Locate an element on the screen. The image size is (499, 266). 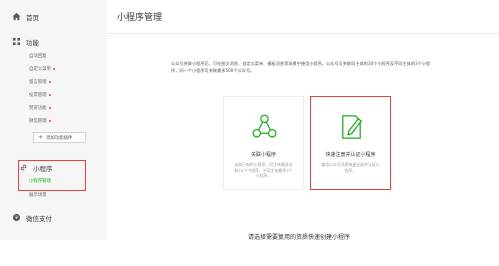
sidebar-item-display-scene: 展示场景 is located at coordinates (38, 195).